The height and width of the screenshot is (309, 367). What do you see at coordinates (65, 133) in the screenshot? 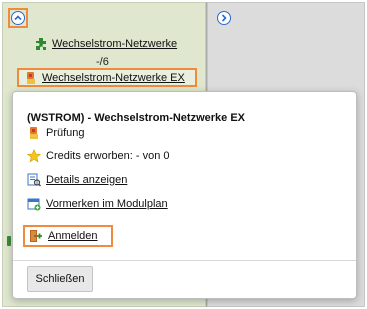
I see `exam-label: Prüfung` at bounding box center [65, 133].